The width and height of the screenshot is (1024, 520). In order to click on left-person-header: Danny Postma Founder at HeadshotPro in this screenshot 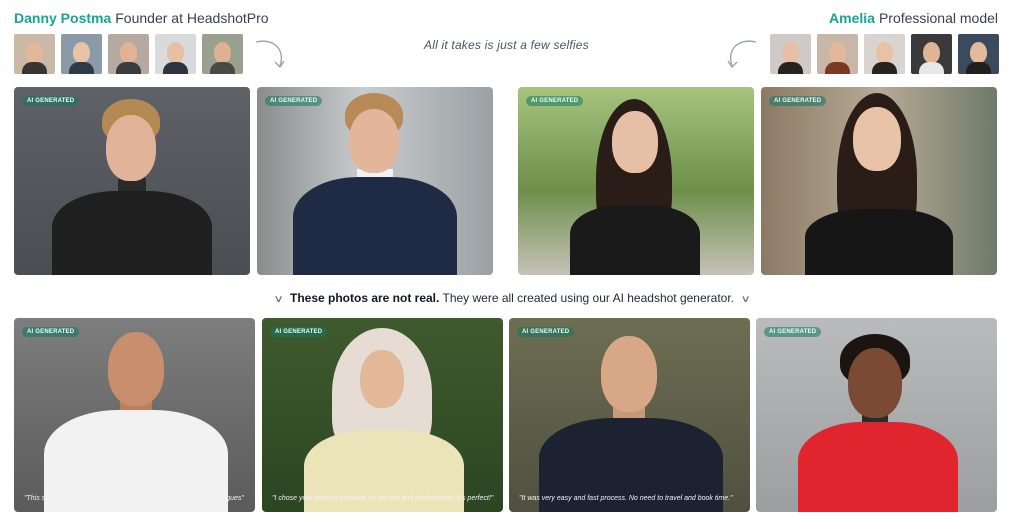, I will do `click(141, 18)`.